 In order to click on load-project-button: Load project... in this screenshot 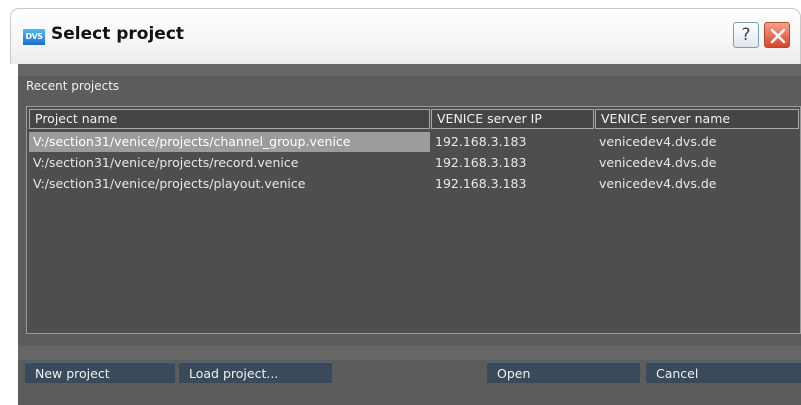, I will do `click(255, 372)`.